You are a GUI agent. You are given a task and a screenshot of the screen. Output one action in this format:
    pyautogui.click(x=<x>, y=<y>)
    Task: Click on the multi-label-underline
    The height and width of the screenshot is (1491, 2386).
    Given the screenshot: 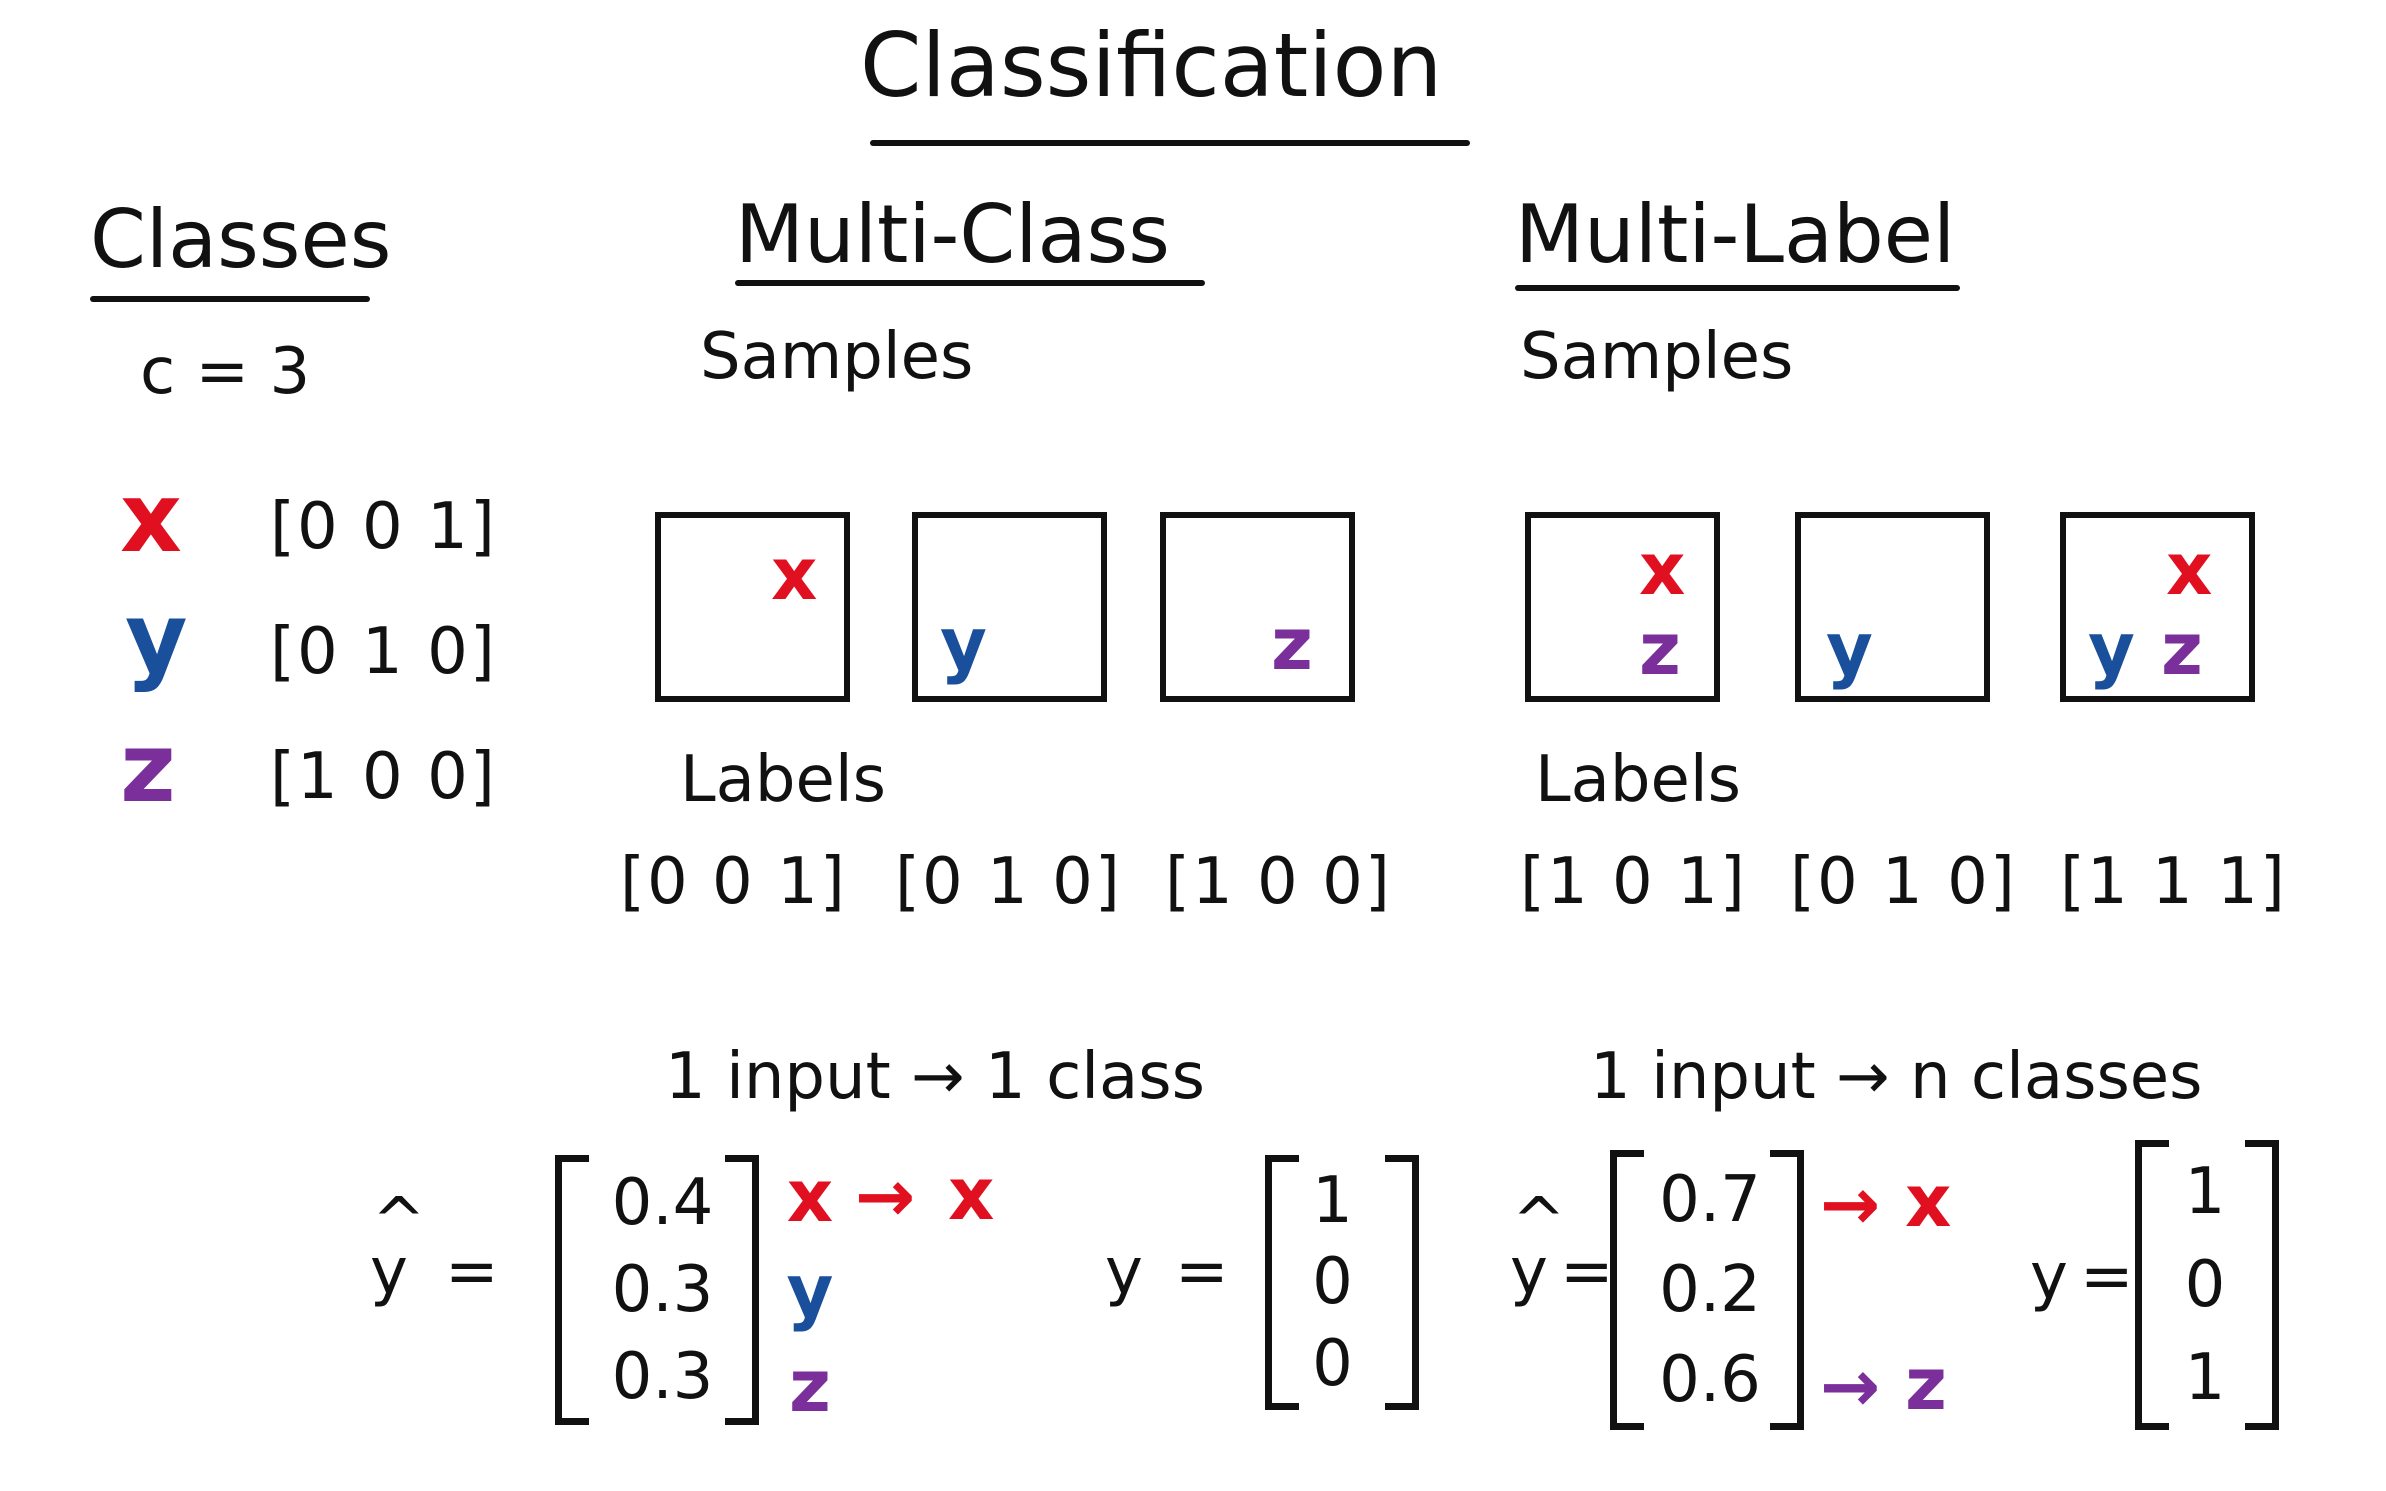 What is the action you would take?
    pyautogui.click(x=1737, y=288)
    